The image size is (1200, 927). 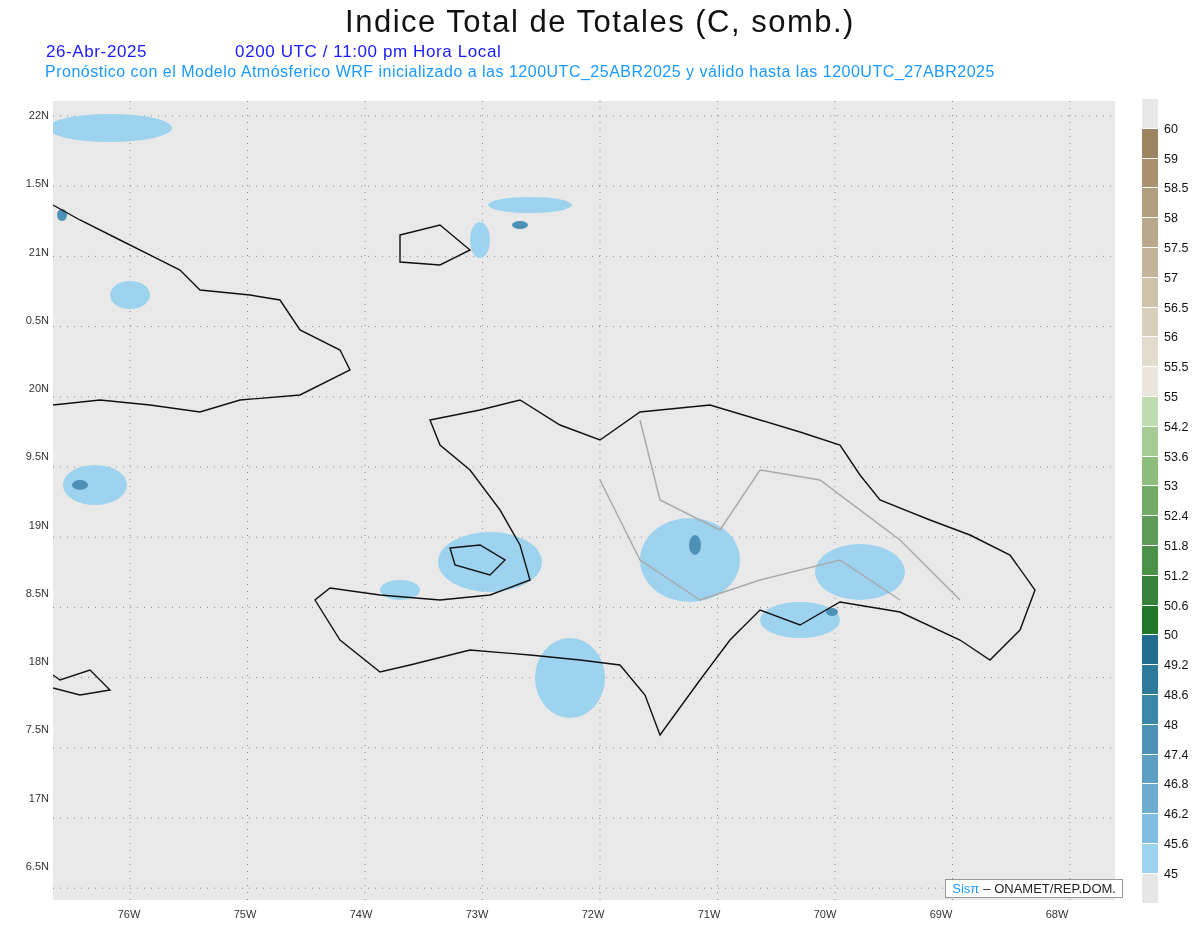 I want to click on longitude-label: 69W, so click(x=941, y=914).